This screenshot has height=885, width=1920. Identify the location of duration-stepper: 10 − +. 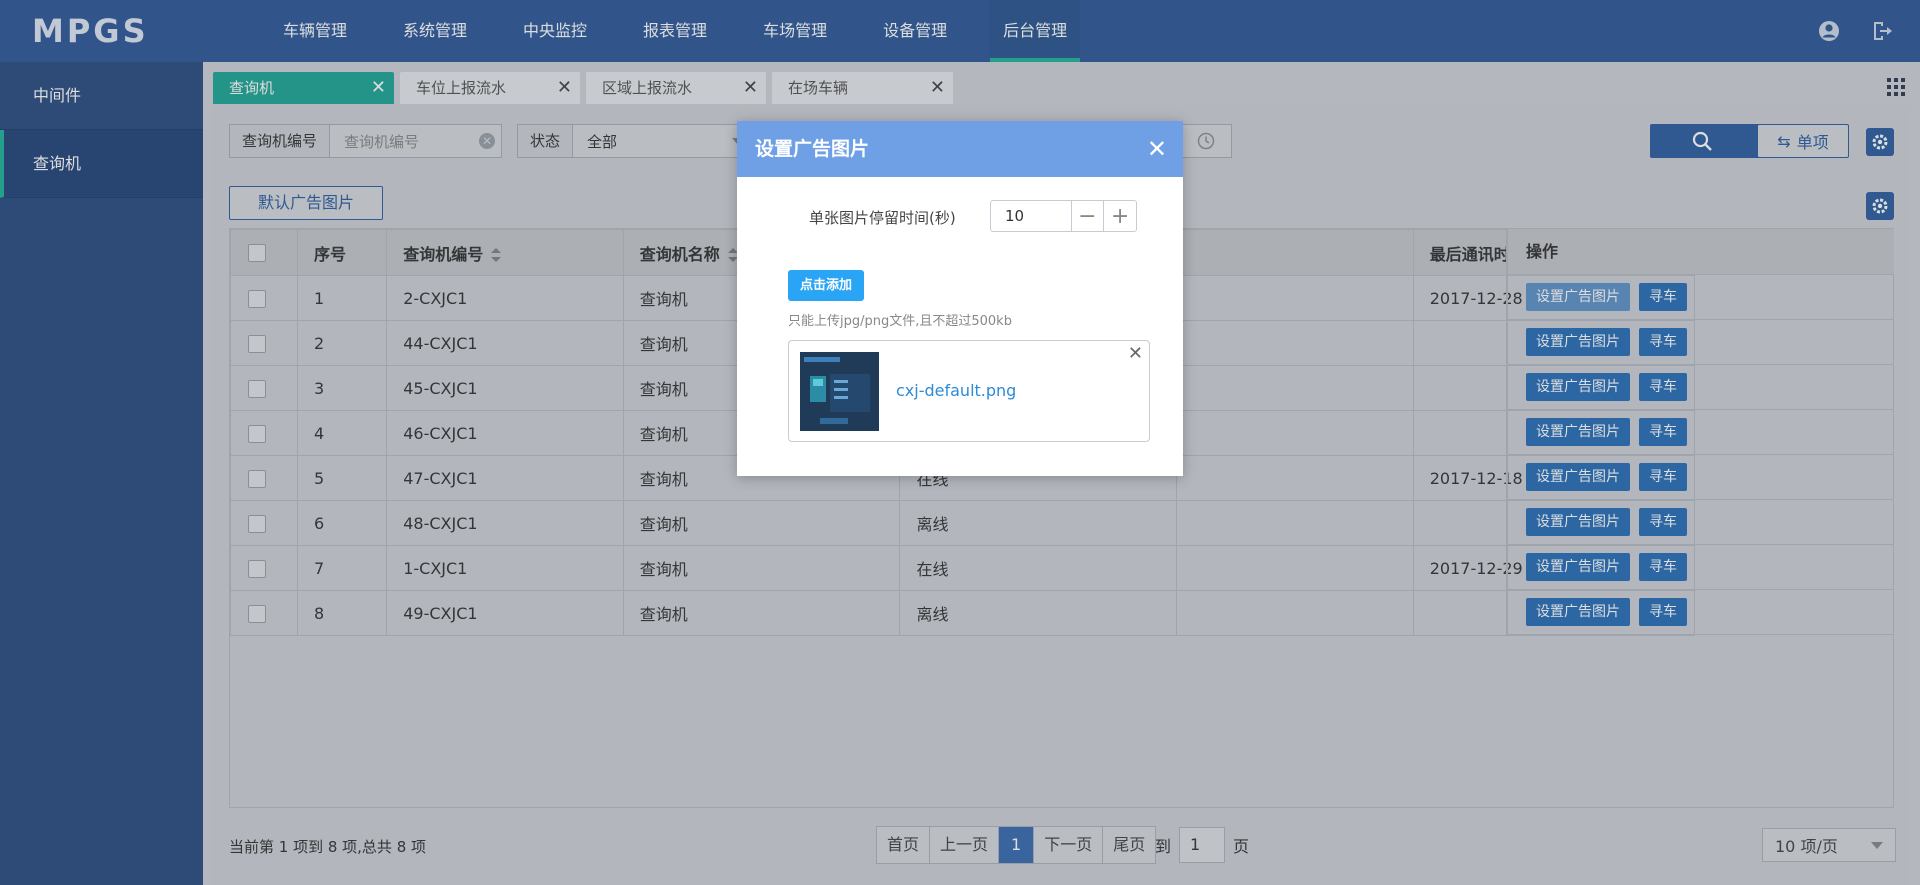
(1063, 216).